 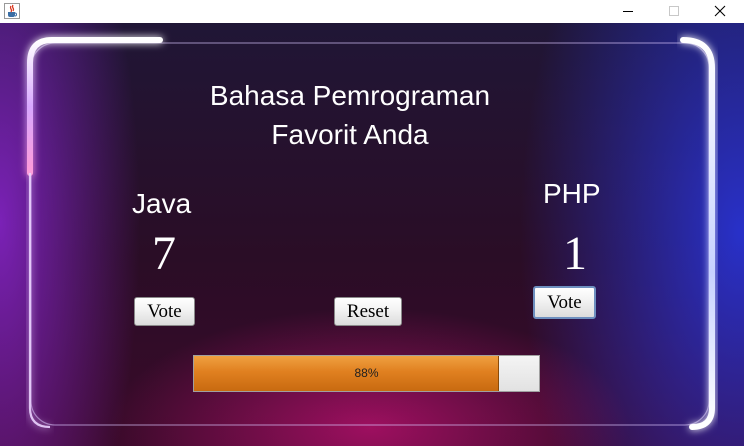 I want to click on php-label: PHP, so click(x=572, y=193).